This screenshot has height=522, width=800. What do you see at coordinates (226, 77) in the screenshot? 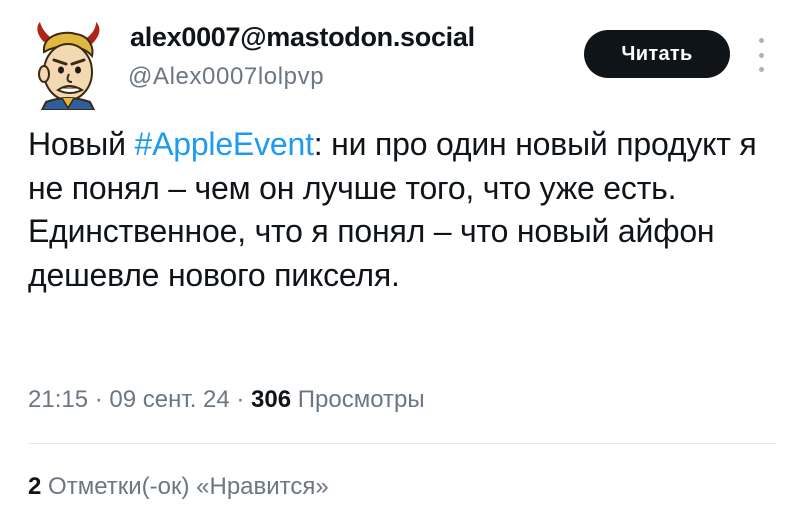
I see `author-handle: @Alex0007lolpvp` at bounding box center [226, 77].